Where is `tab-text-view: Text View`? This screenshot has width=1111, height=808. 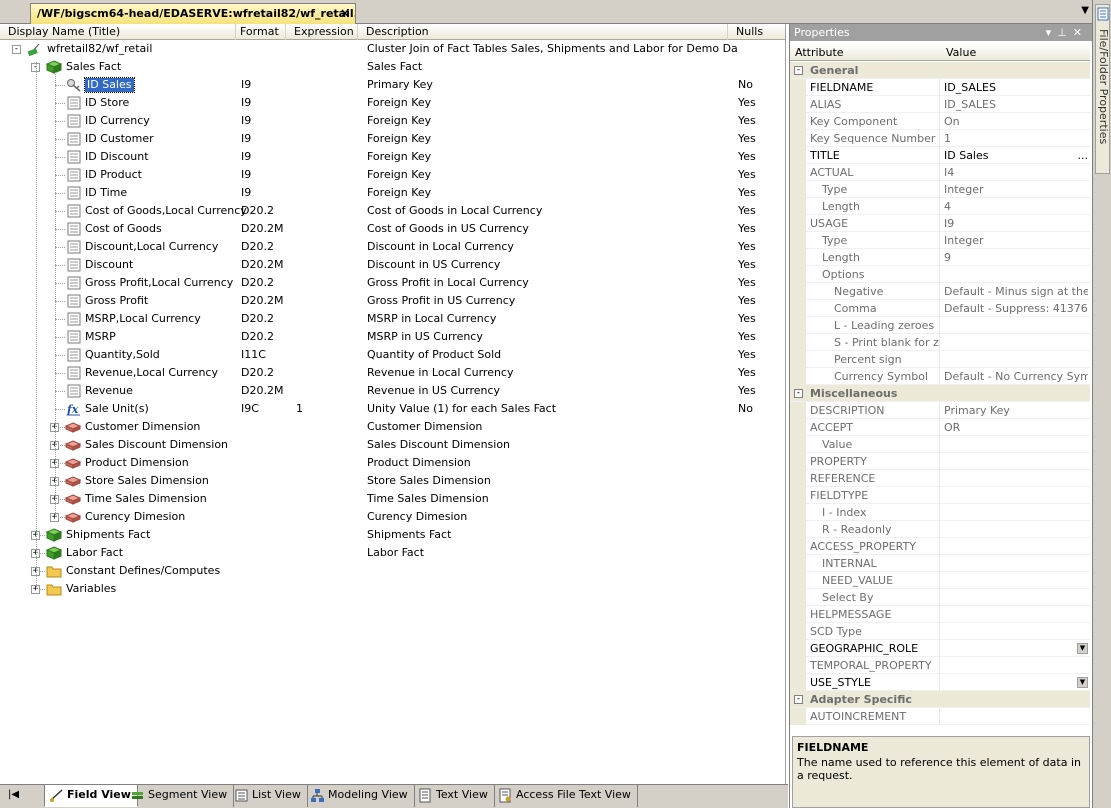 tab-text-view: Text View is located at coordinates (454, 796).